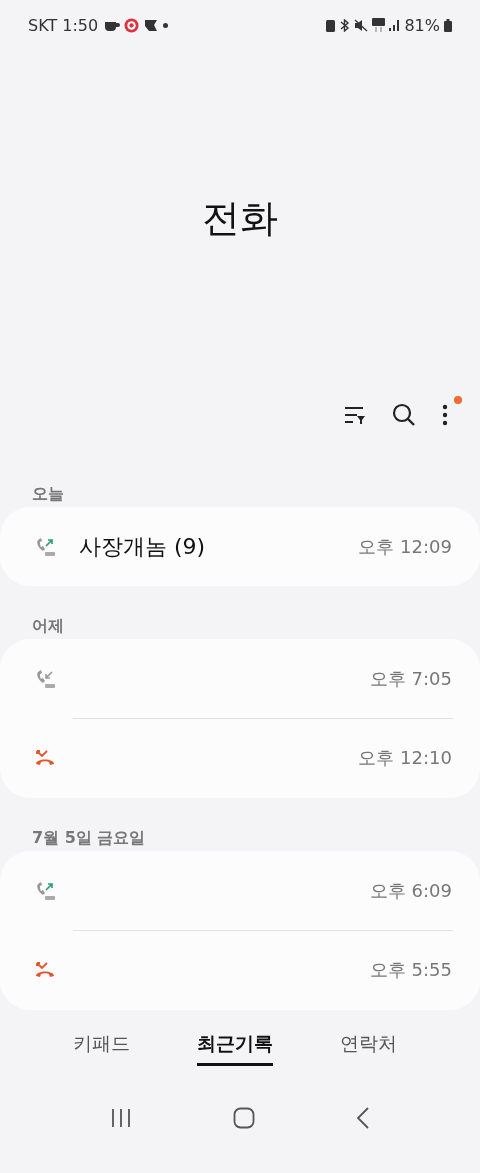  What do you see at coordinates (240, 758) in the screenshot?
I see `call-log-item: 오후 12:10` at bounding box center [240, 758].